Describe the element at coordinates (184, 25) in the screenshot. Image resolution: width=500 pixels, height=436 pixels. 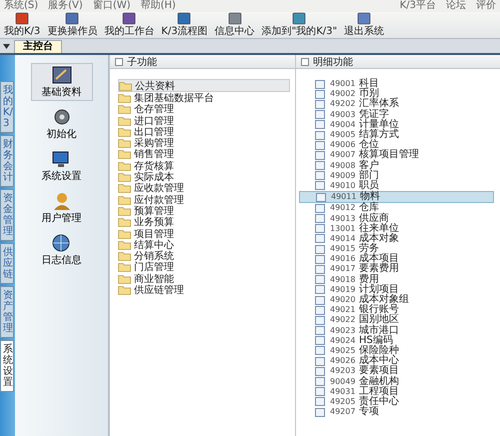
I see `toolbar-button: K/3流程图` at that location.